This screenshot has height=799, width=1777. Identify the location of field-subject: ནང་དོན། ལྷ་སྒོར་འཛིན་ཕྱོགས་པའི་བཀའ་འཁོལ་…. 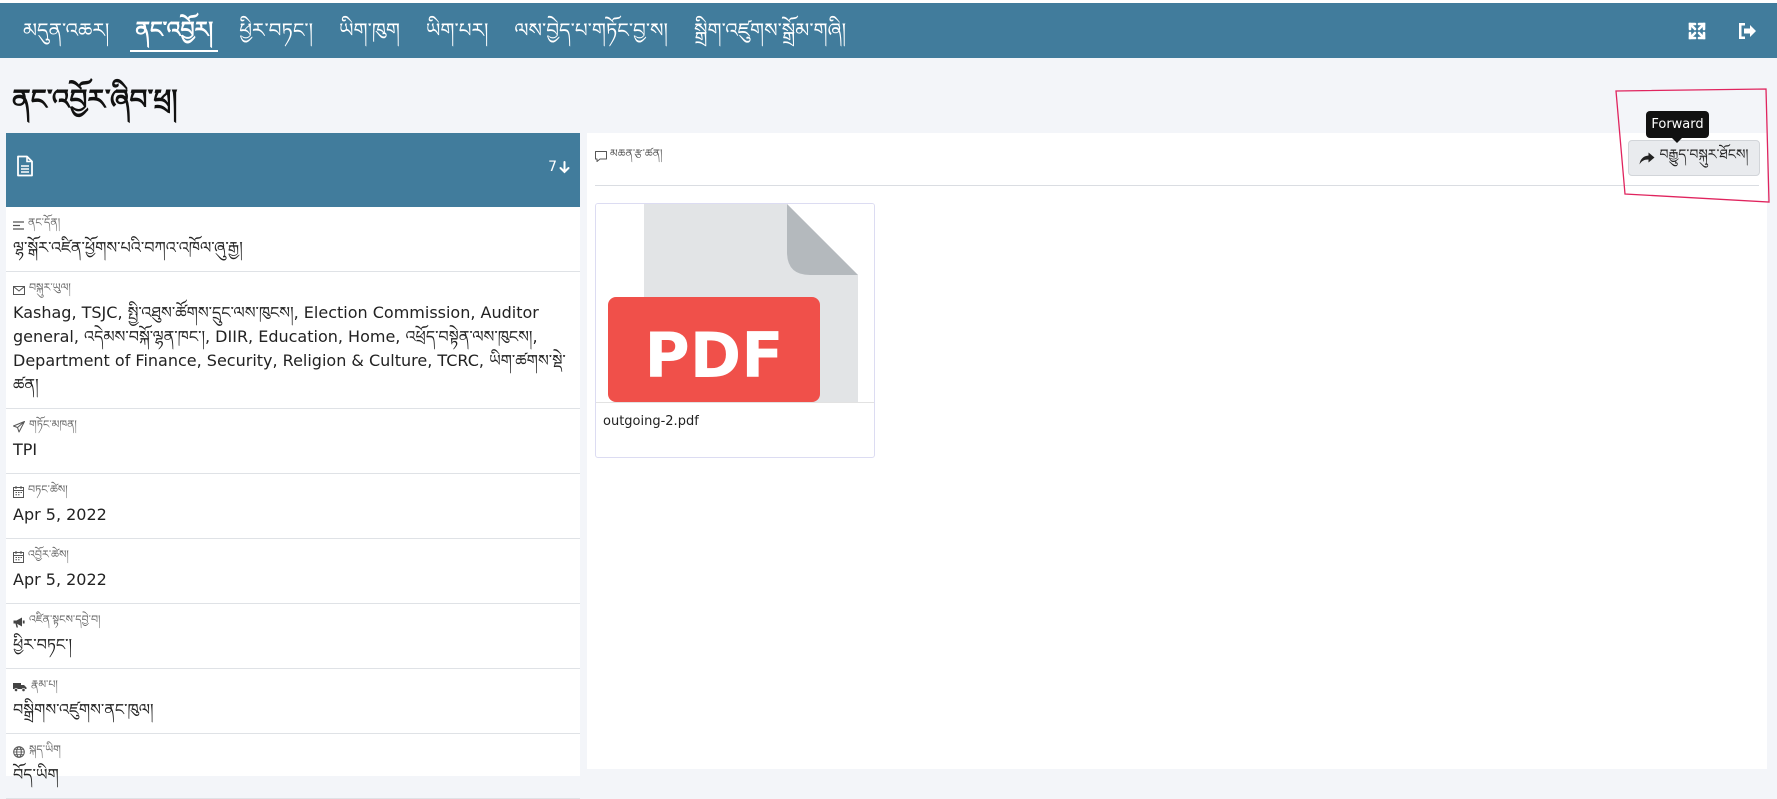
(293, 239).